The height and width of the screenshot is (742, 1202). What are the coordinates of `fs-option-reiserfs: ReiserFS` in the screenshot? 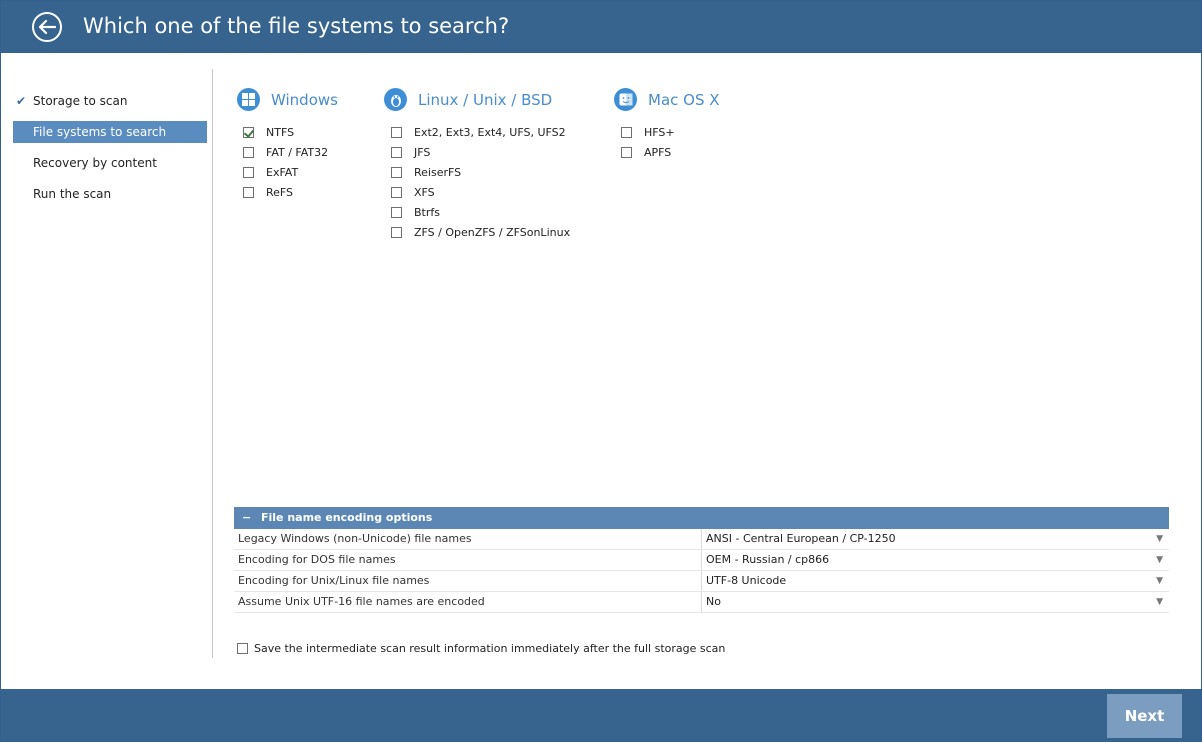 It's located at (426, 172).